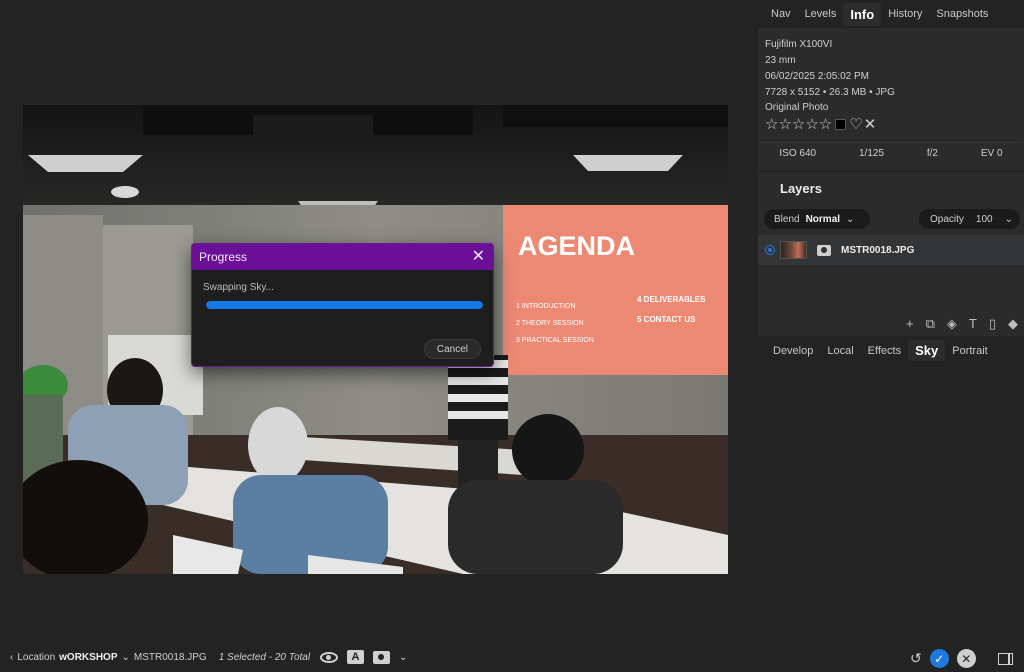 Image resolution: width=1024 pixels, height=672 pixels. Describe the element at coordinates (264, 657) in the screenshot. I see `selection-count: 1 Selected - 20 Total` at that location.